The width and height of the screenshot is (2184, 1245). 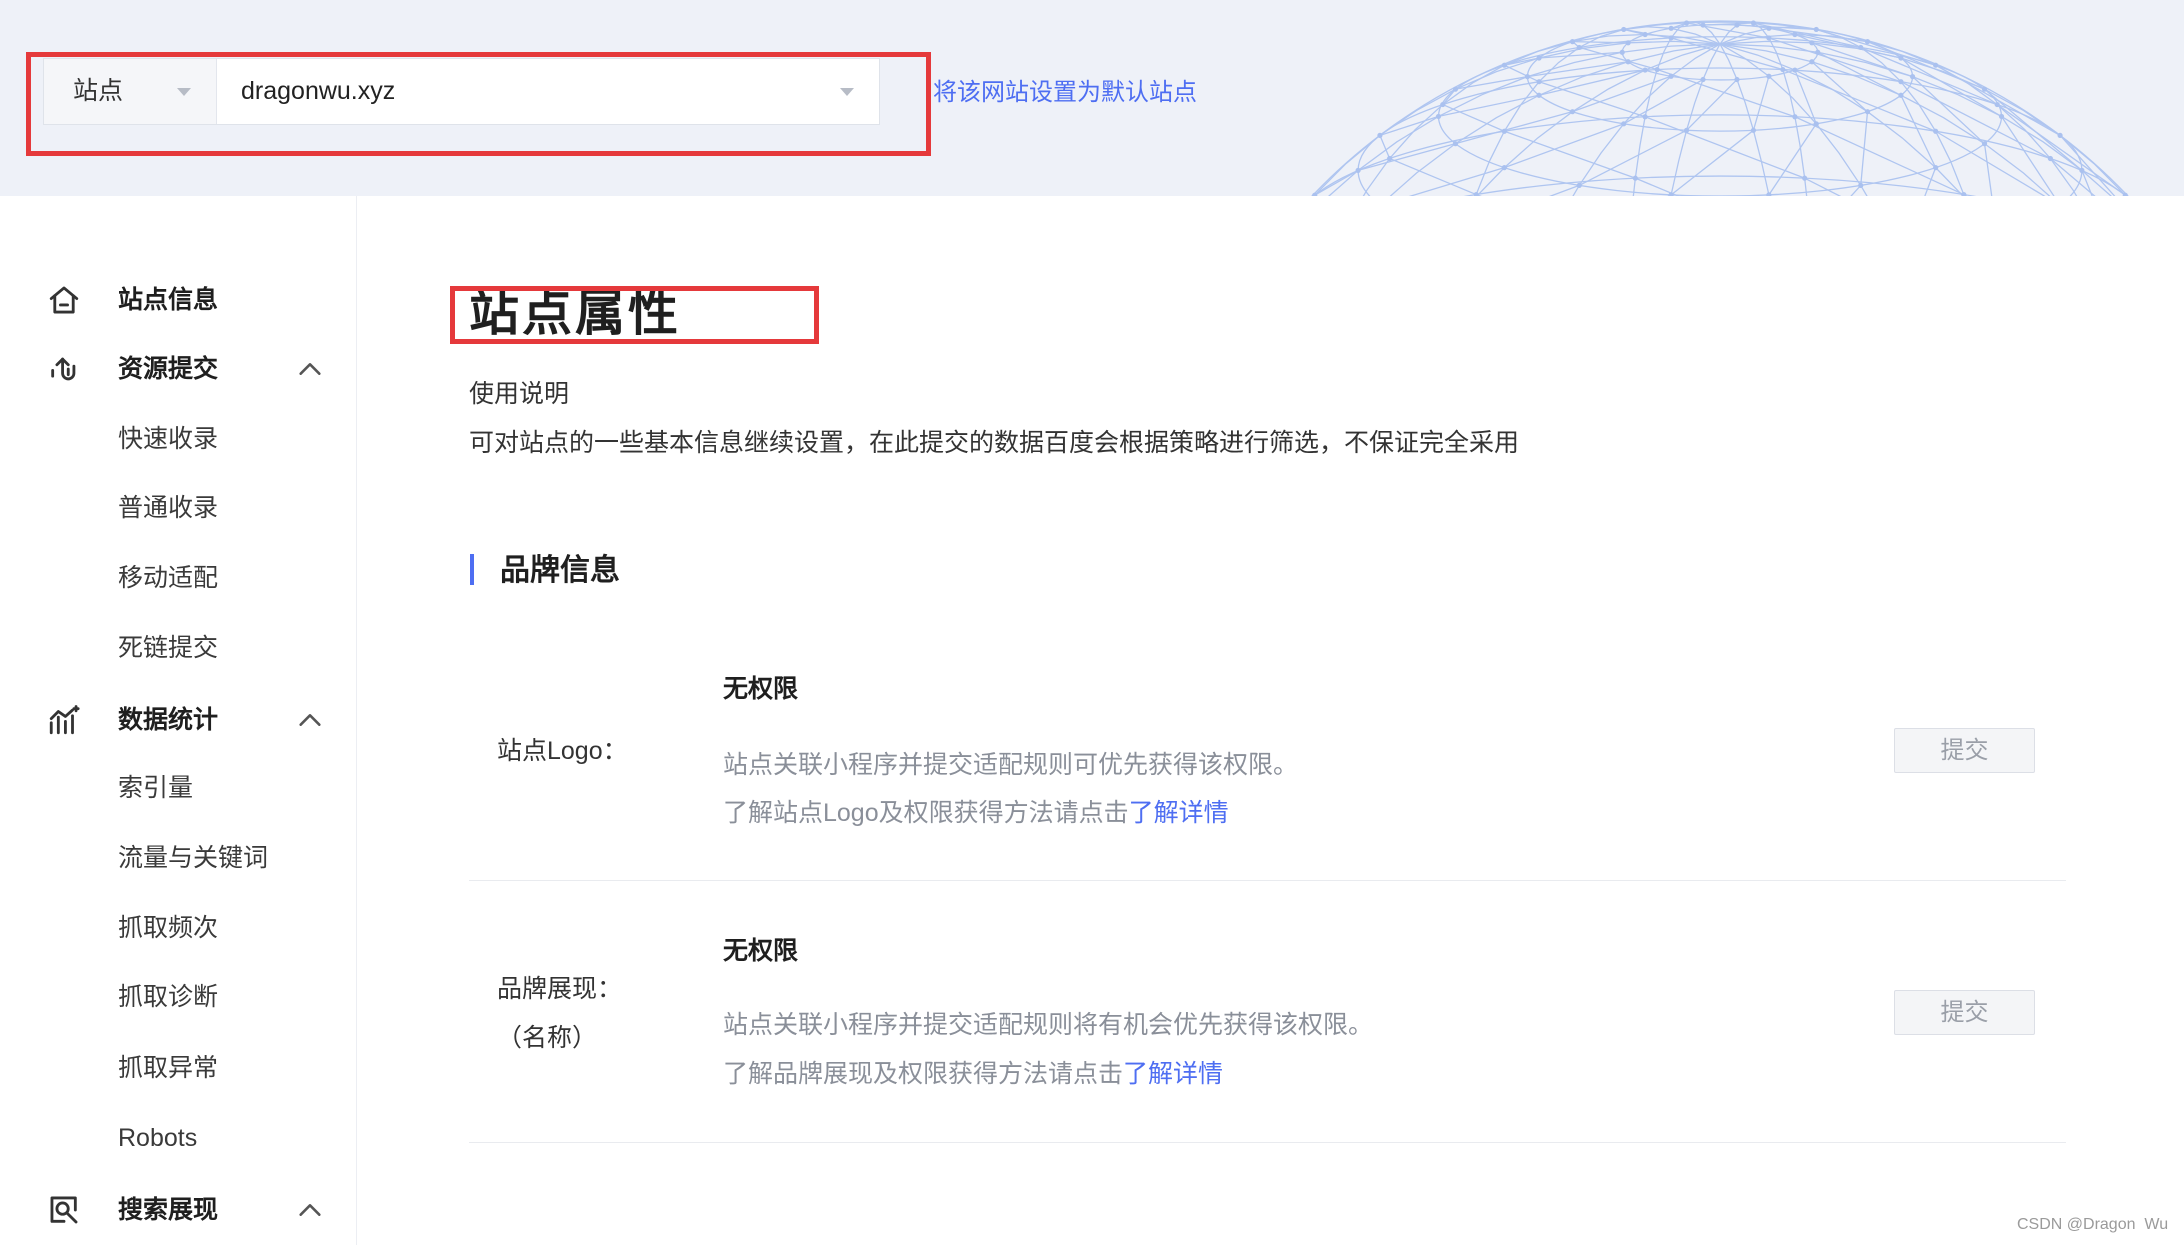 What do you see at coordinates (168, 997) in the screenshot?
I see `sidebar-item-crawl-diagnosis: 抓取诊断` at bounding box center [168, 997].